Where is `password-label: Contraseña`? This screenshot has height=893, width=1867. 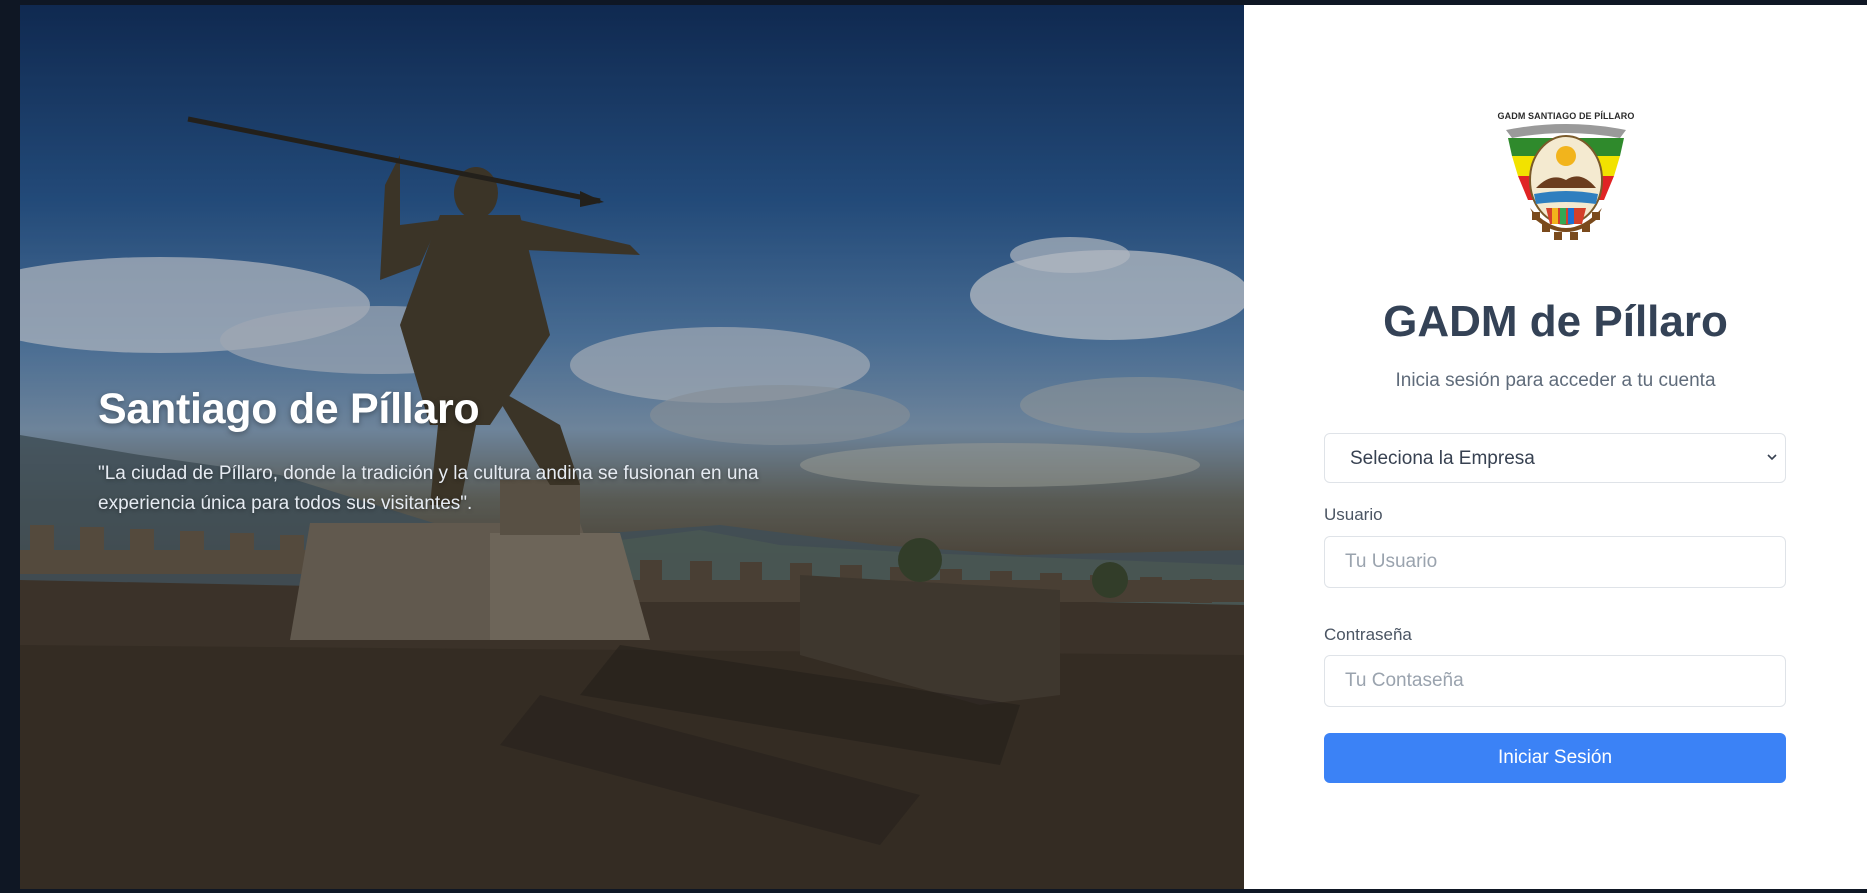
password-label: Contraseña is located at coordinates (1368, 634).